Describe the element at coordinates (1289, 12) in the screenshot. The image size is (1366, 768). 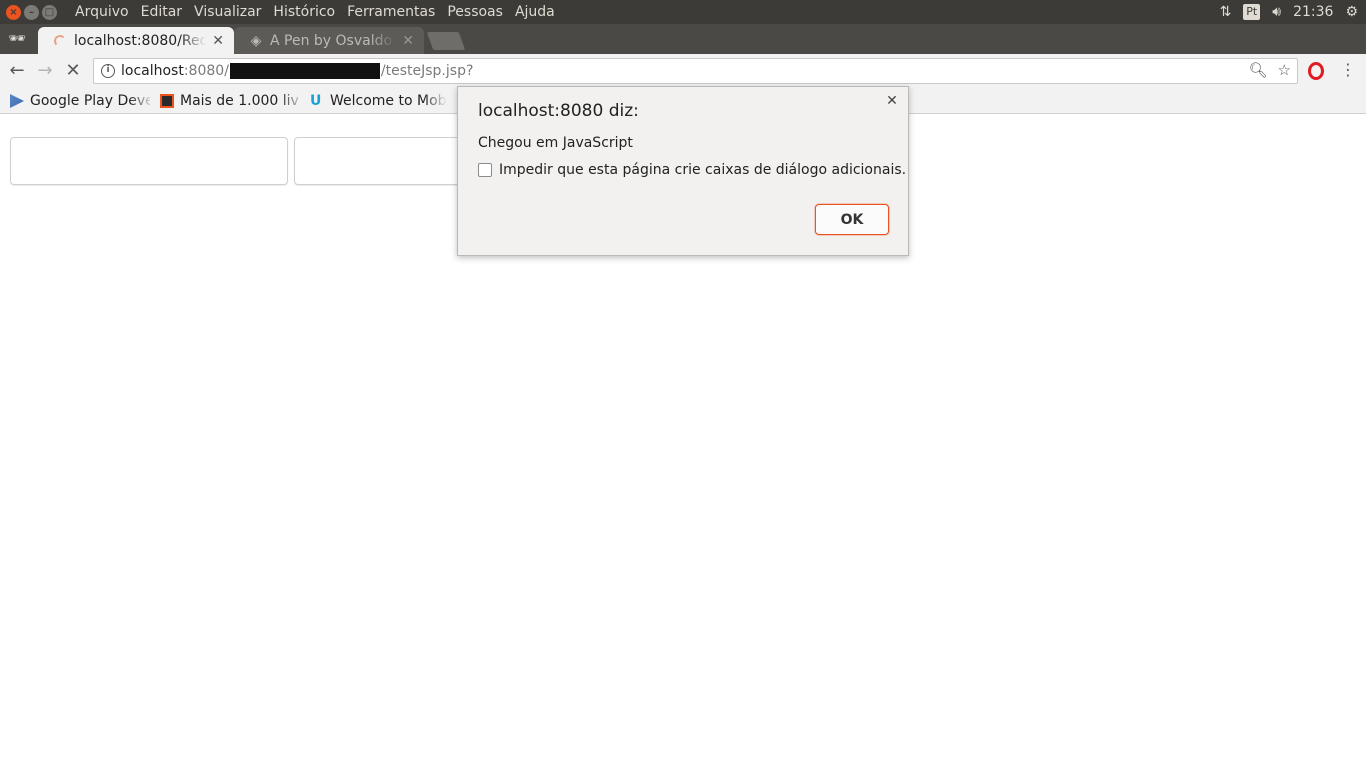
I see `system-tray: ⇅ Pt 🔊︎ 21:36 ⚙` at that location.